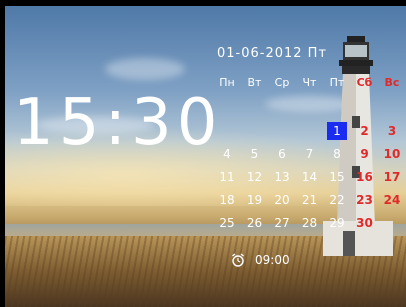  What do you see at coordinates (364, 223) in the screenshot?
I see `calendar-day: 30` at bounding box center [364, 223].